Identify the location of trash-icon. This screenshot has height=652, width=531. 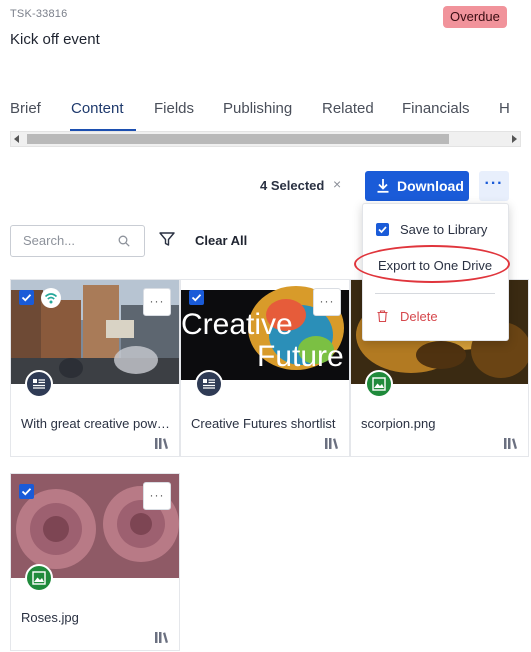
(382, 316).